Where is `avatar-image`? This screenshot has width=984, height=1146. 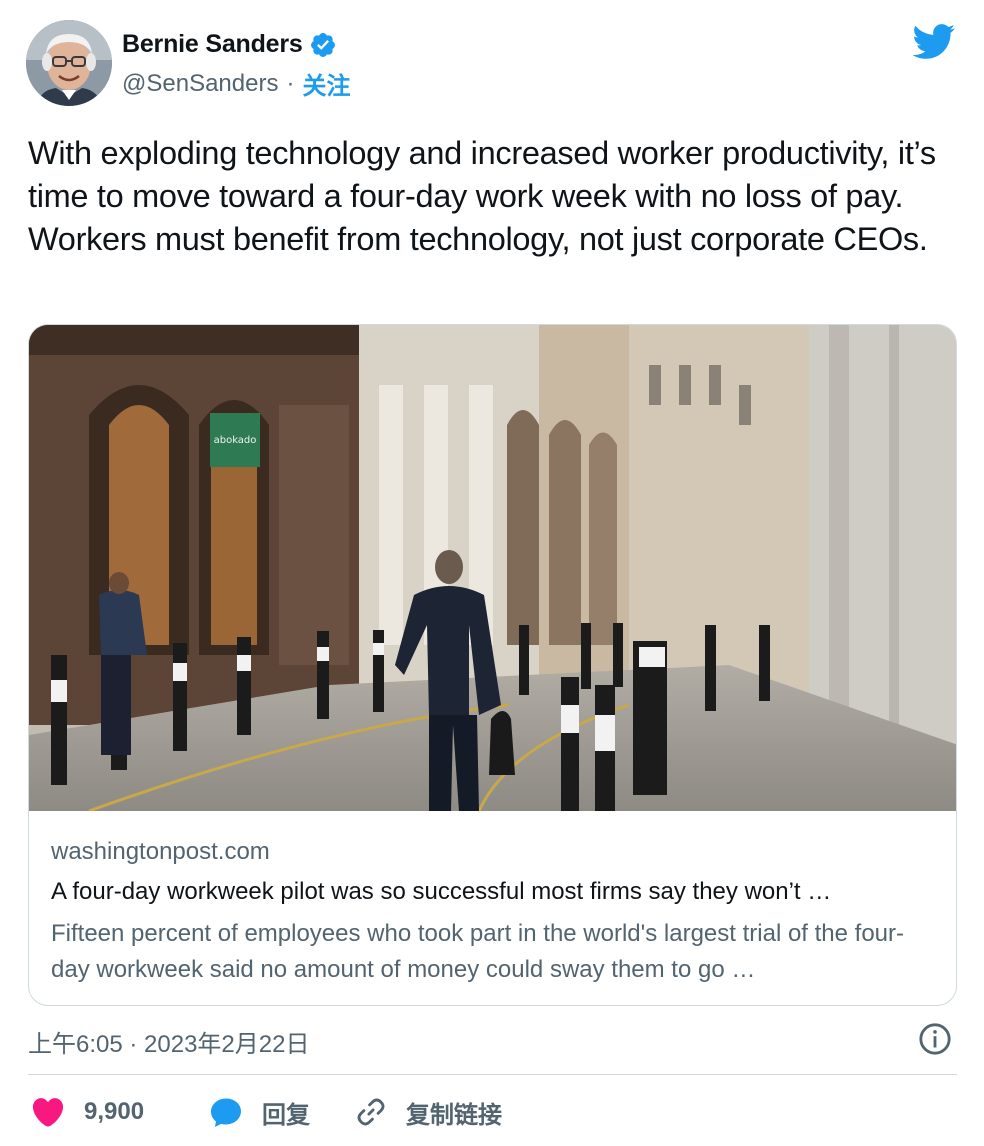
avatar-image is located at coordinates (69, 63).